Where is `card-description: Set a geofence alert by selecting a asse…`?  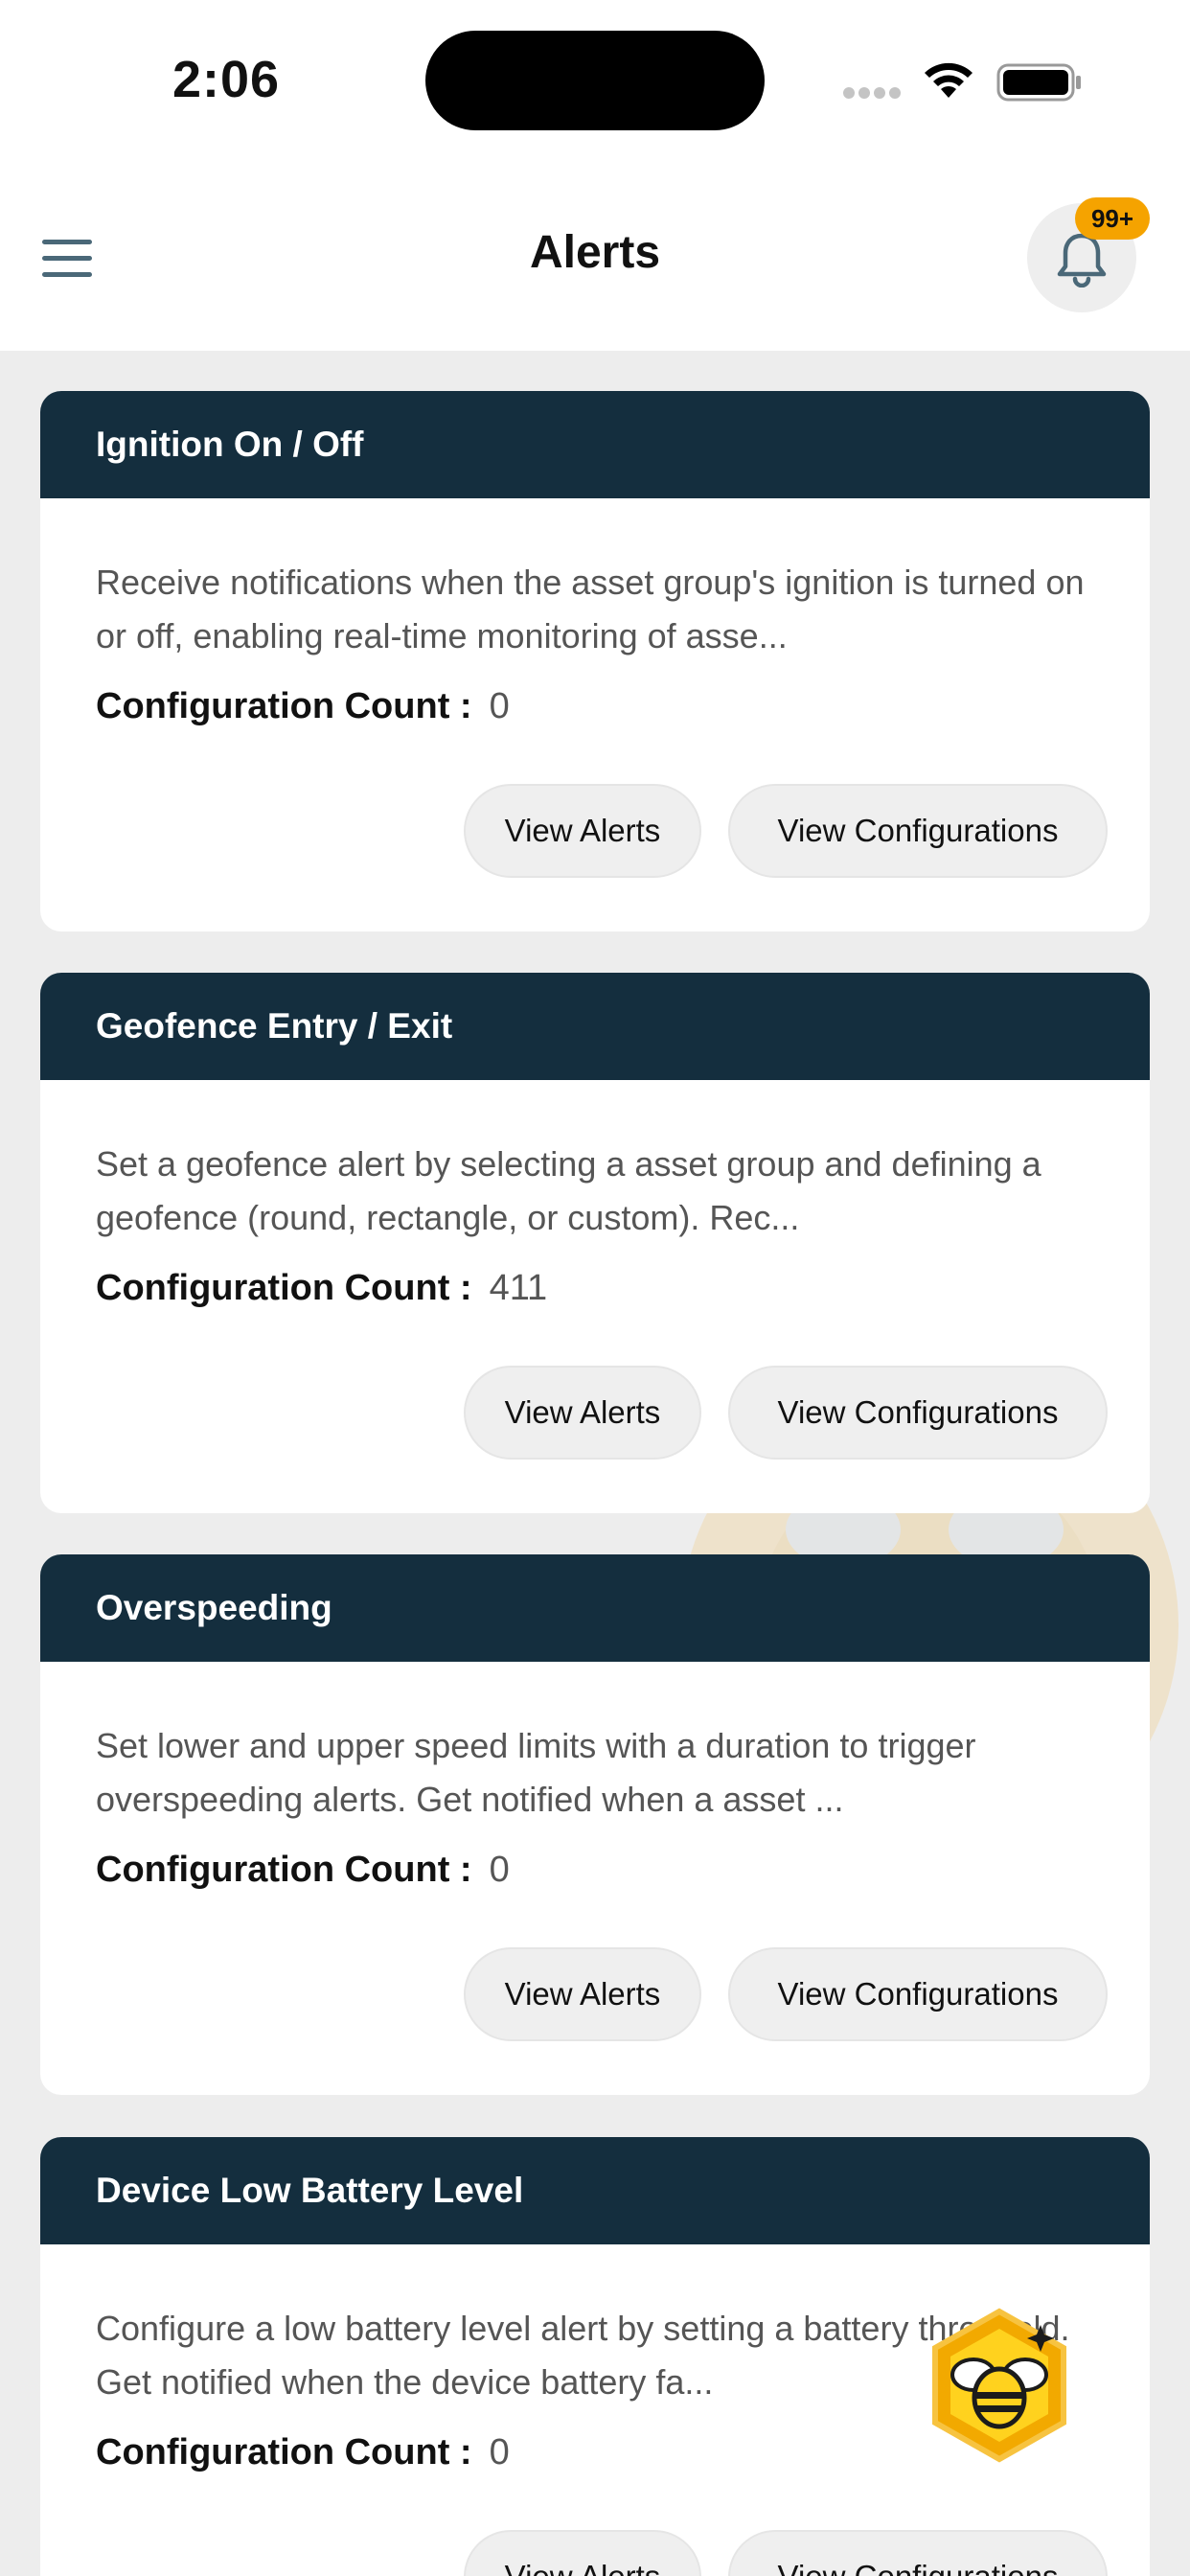 card-description: Set a geofence alert by selecting a asse… is located at coordinates (569, 1190).